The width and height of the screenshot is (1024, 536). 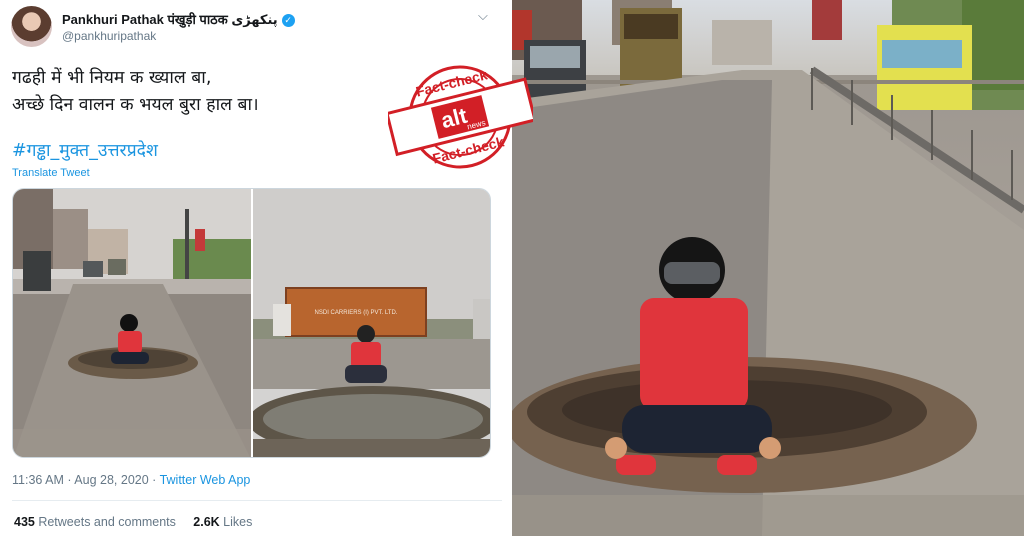 What do you see at coordinates (372, 323) in the screenshot?
I see `tweet-photo-water-pothole: NSDI CARRIERS (I) PVT. LTD.` at bounding box center [372, 323].